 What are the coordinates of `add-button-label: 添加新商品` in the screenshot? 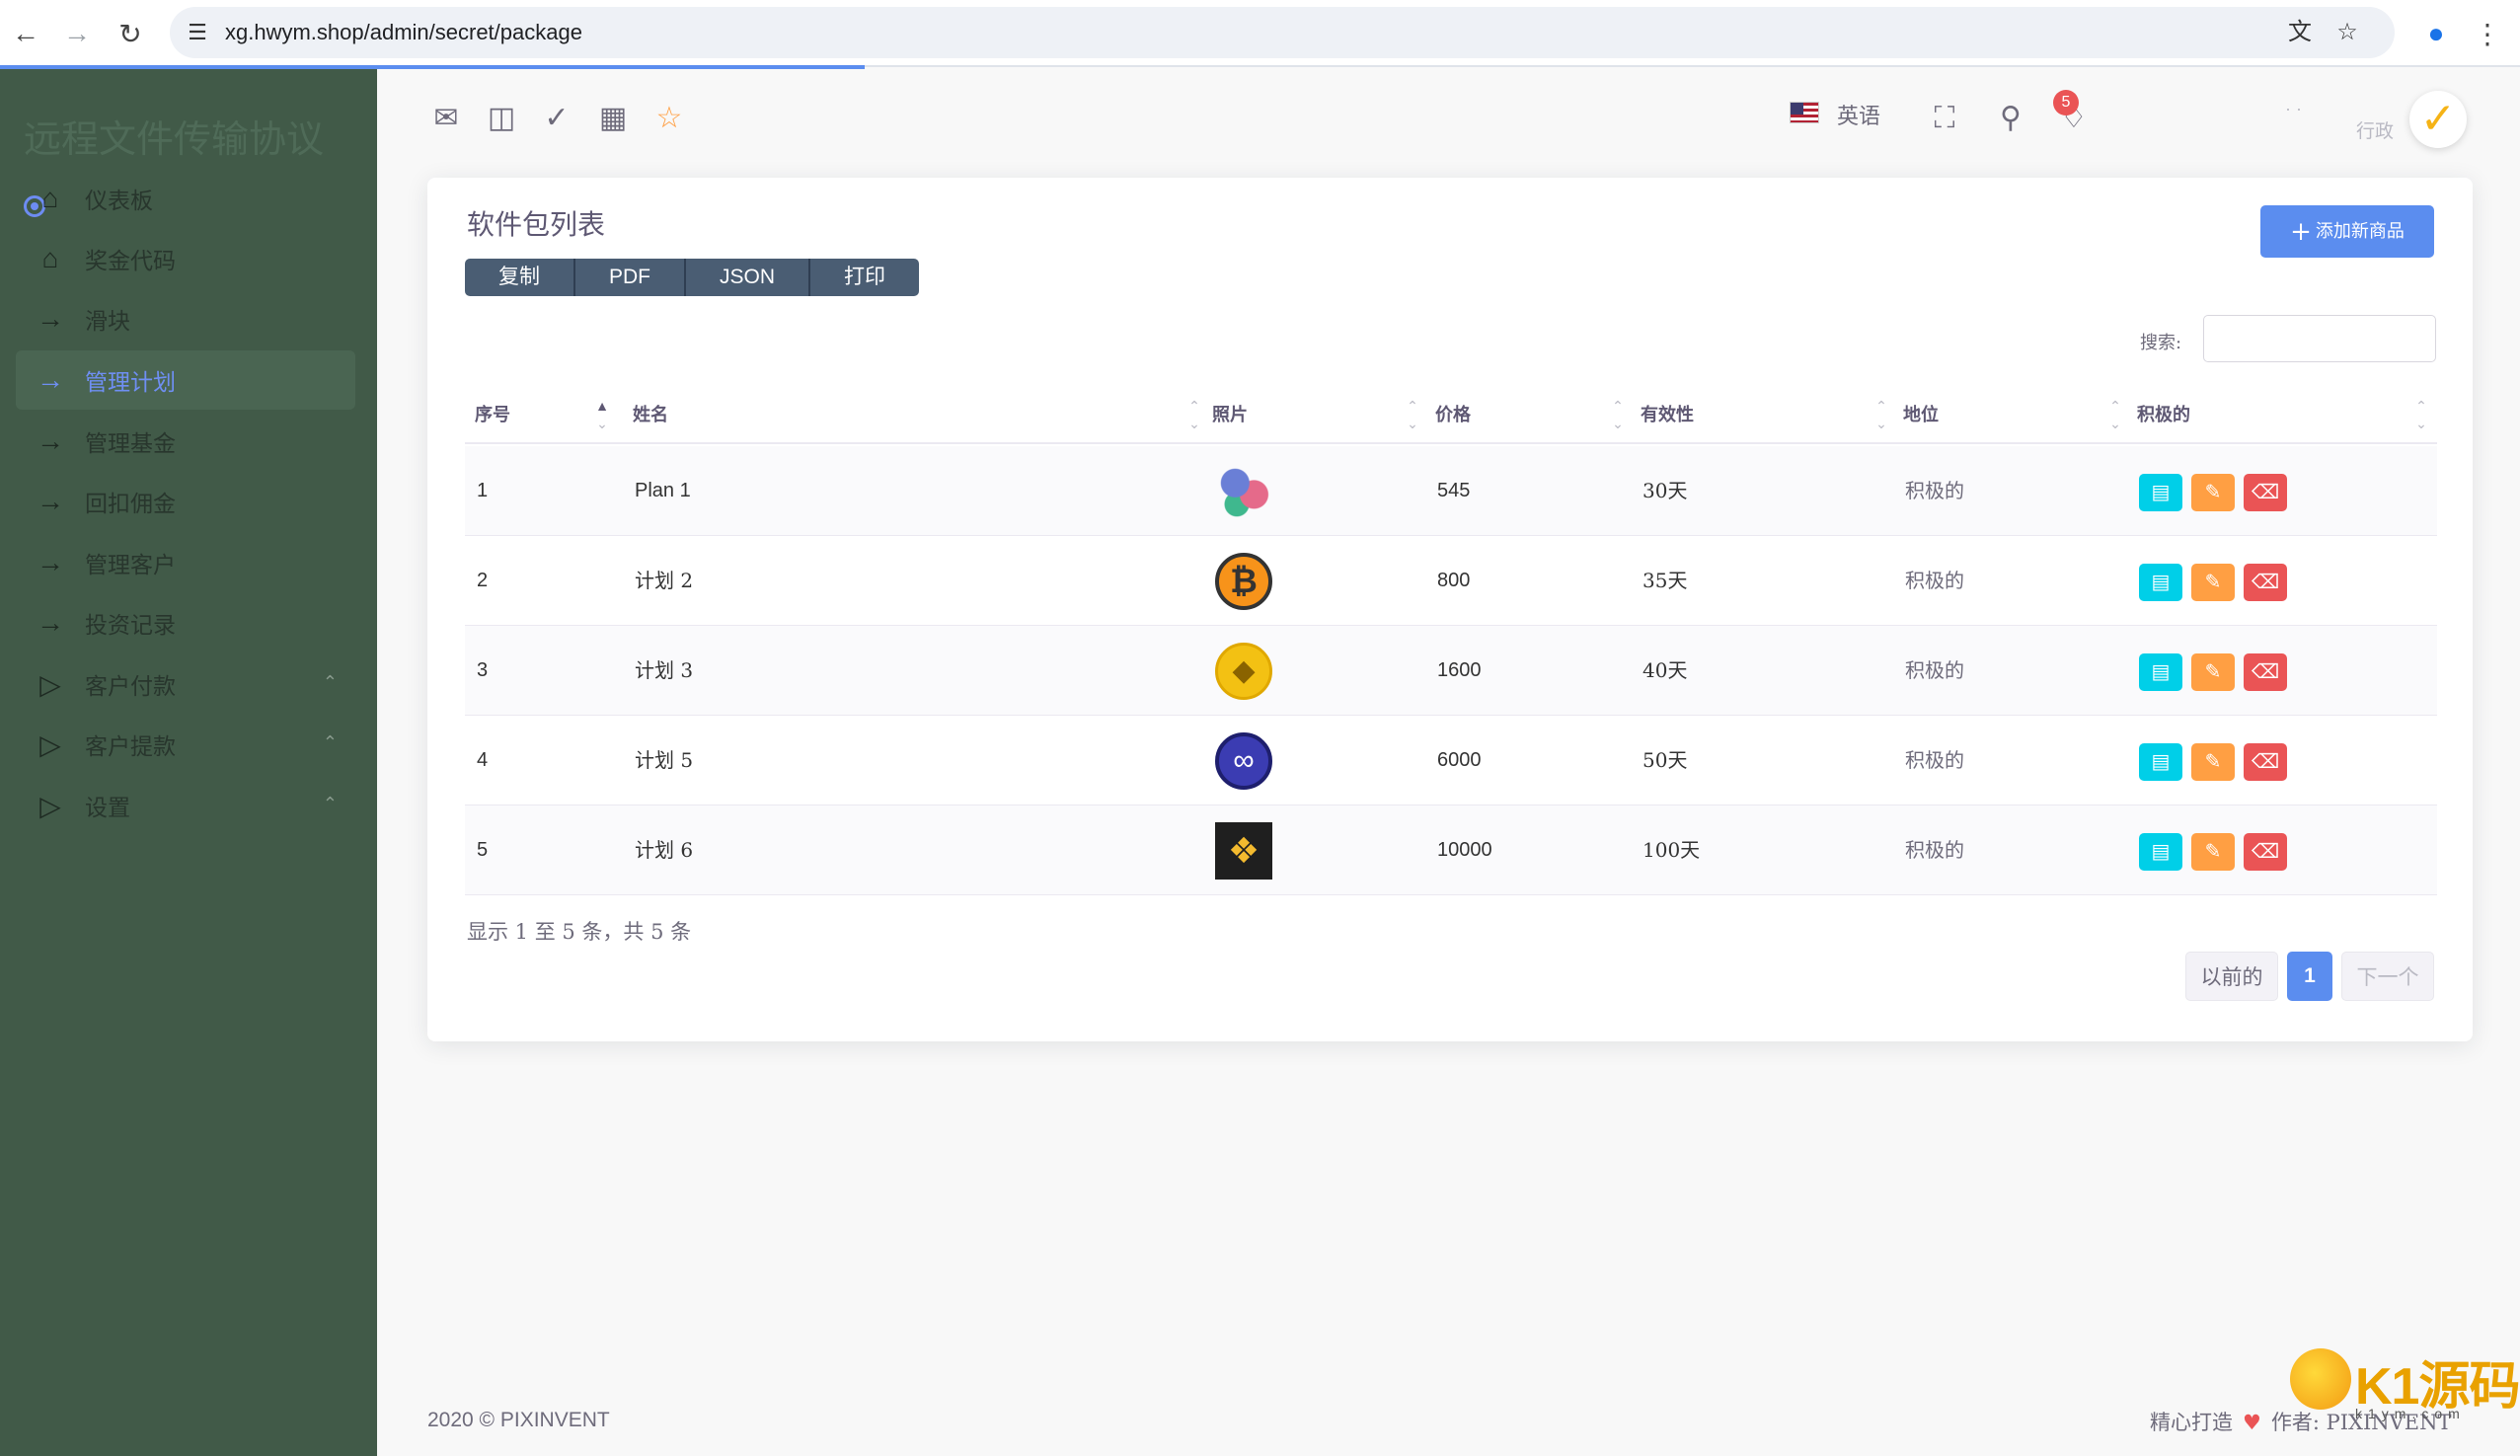 It's located at (2360, 231).